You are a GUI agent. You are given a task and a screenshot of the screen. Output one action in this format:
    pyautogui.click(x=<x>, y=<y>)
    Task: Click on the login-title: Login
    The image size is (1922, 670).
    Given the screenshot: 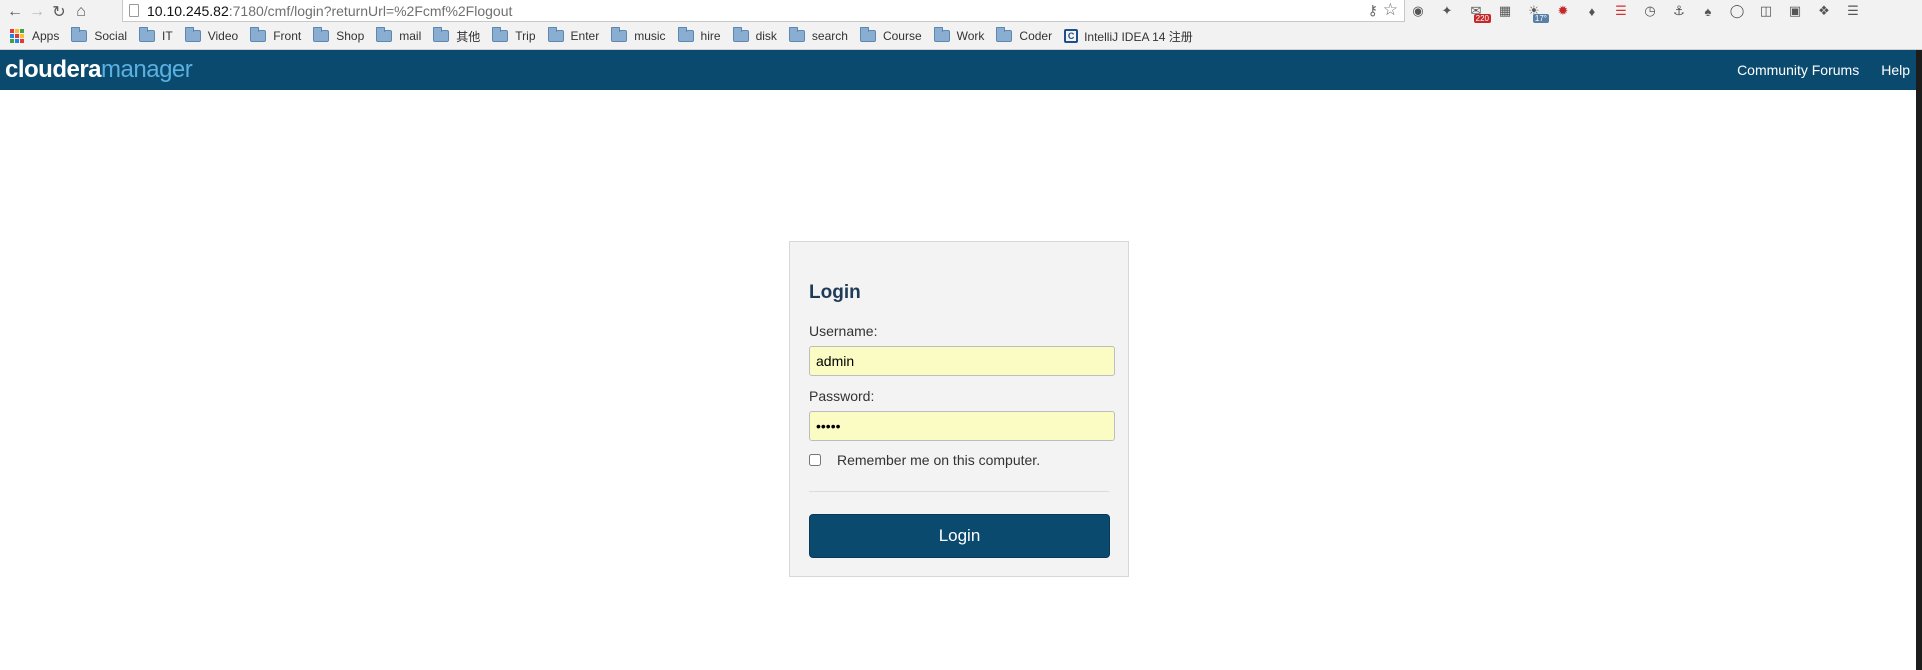 What is the action you would take?
    pyautogui.click(x=835, y=292)
    